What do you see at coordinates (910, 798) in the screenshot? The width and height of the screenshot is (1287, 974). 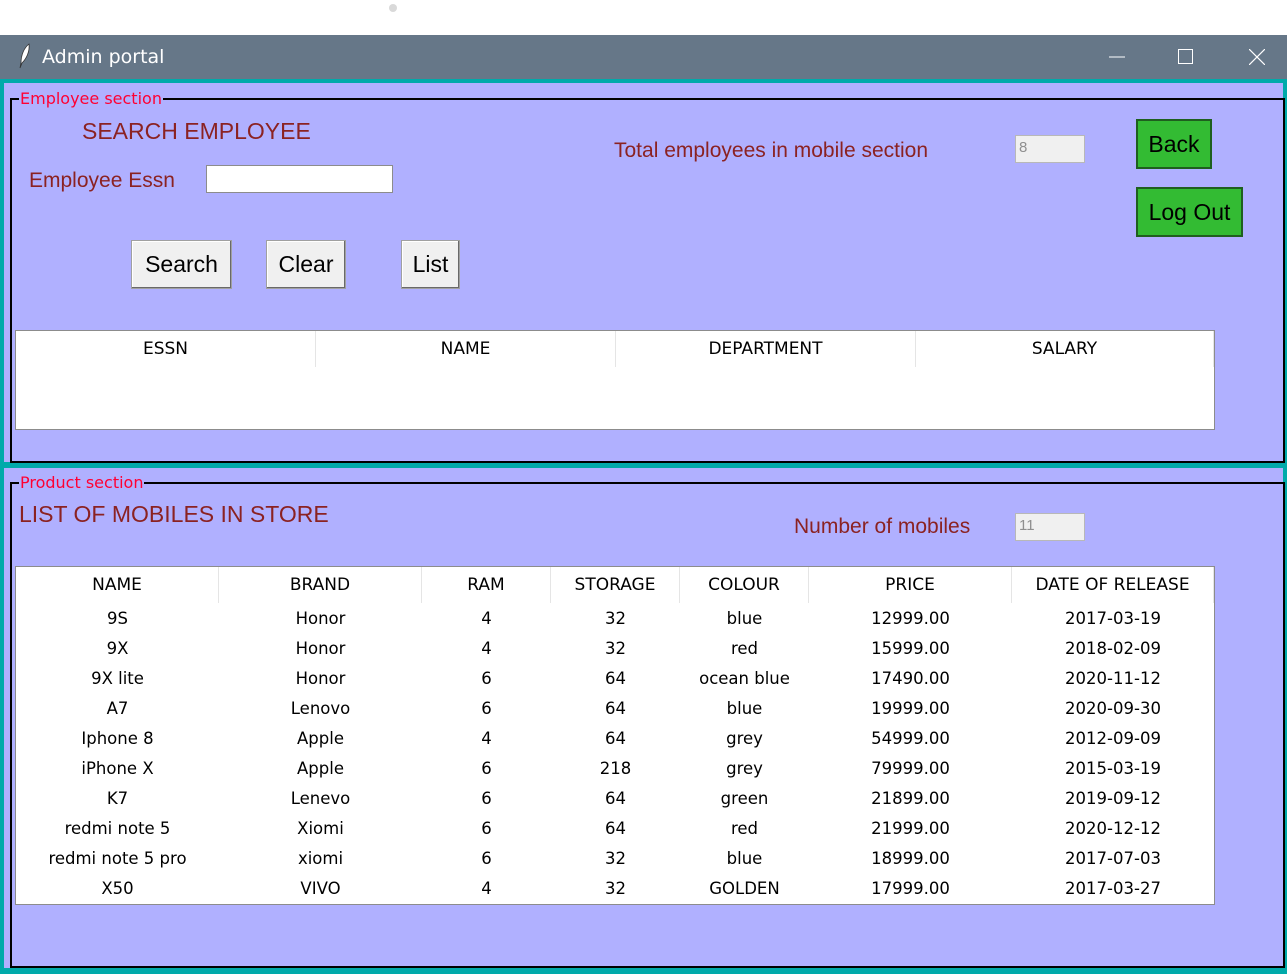 I see `cell-price: 21899.00` at bounding box center [910, 798].